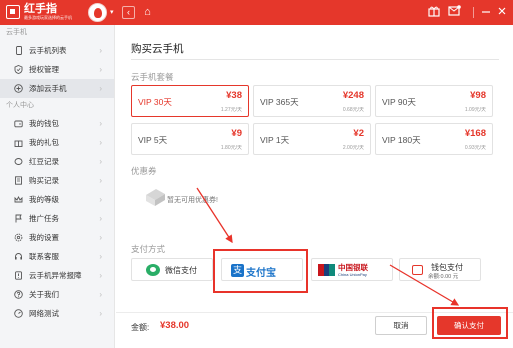 The height and width of the screenshot is (348, 513). What do you see at coordinates (231, 148) in the screenshot?
I see `plan-daily-price: 1.80元/天` at bounding box center [231, 148].